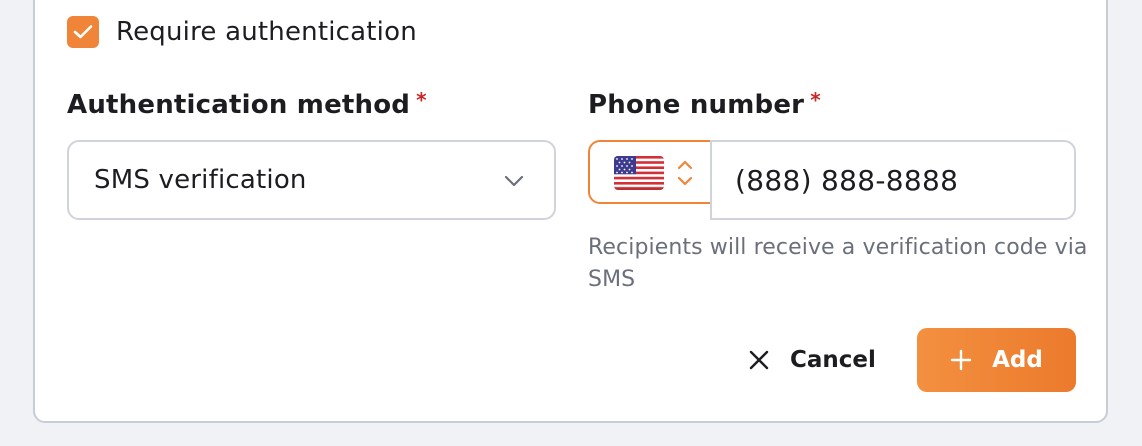 Image resolution: width=1142 pixels, height=446 pixels. Describe the element at coordinates (759, 360) in the screenshot. I see `close-icon` at that location.